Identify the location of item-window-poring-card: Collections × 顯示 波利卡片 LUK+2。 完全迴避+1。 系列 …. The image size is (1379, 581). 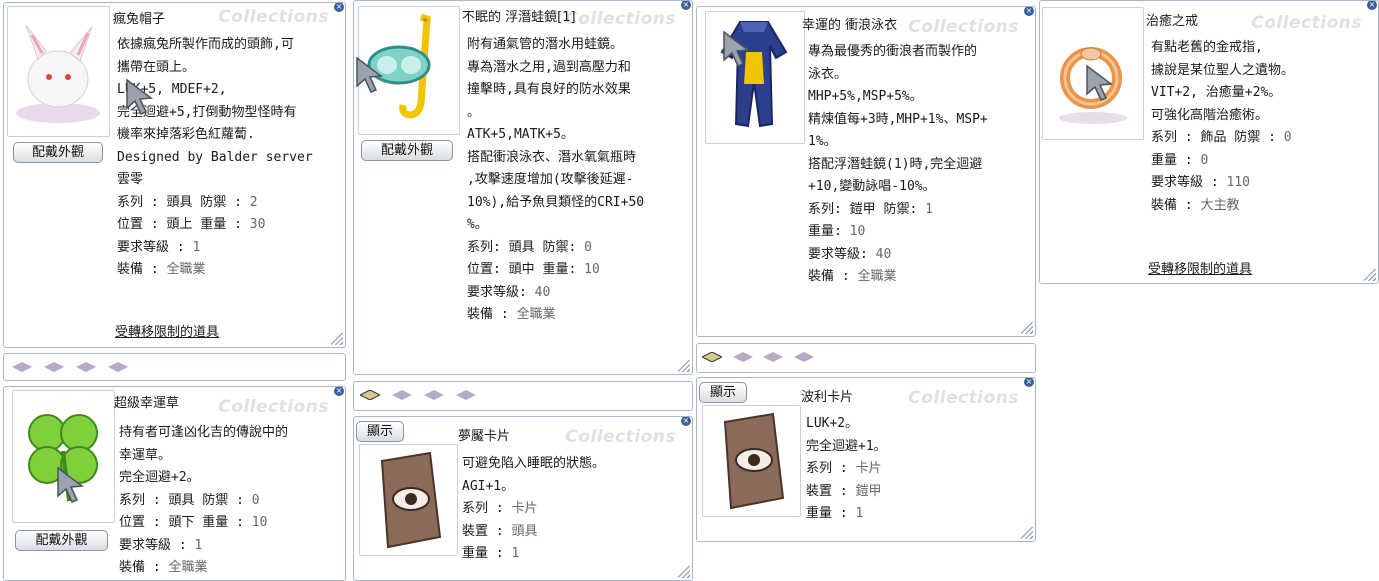
(866, 459).